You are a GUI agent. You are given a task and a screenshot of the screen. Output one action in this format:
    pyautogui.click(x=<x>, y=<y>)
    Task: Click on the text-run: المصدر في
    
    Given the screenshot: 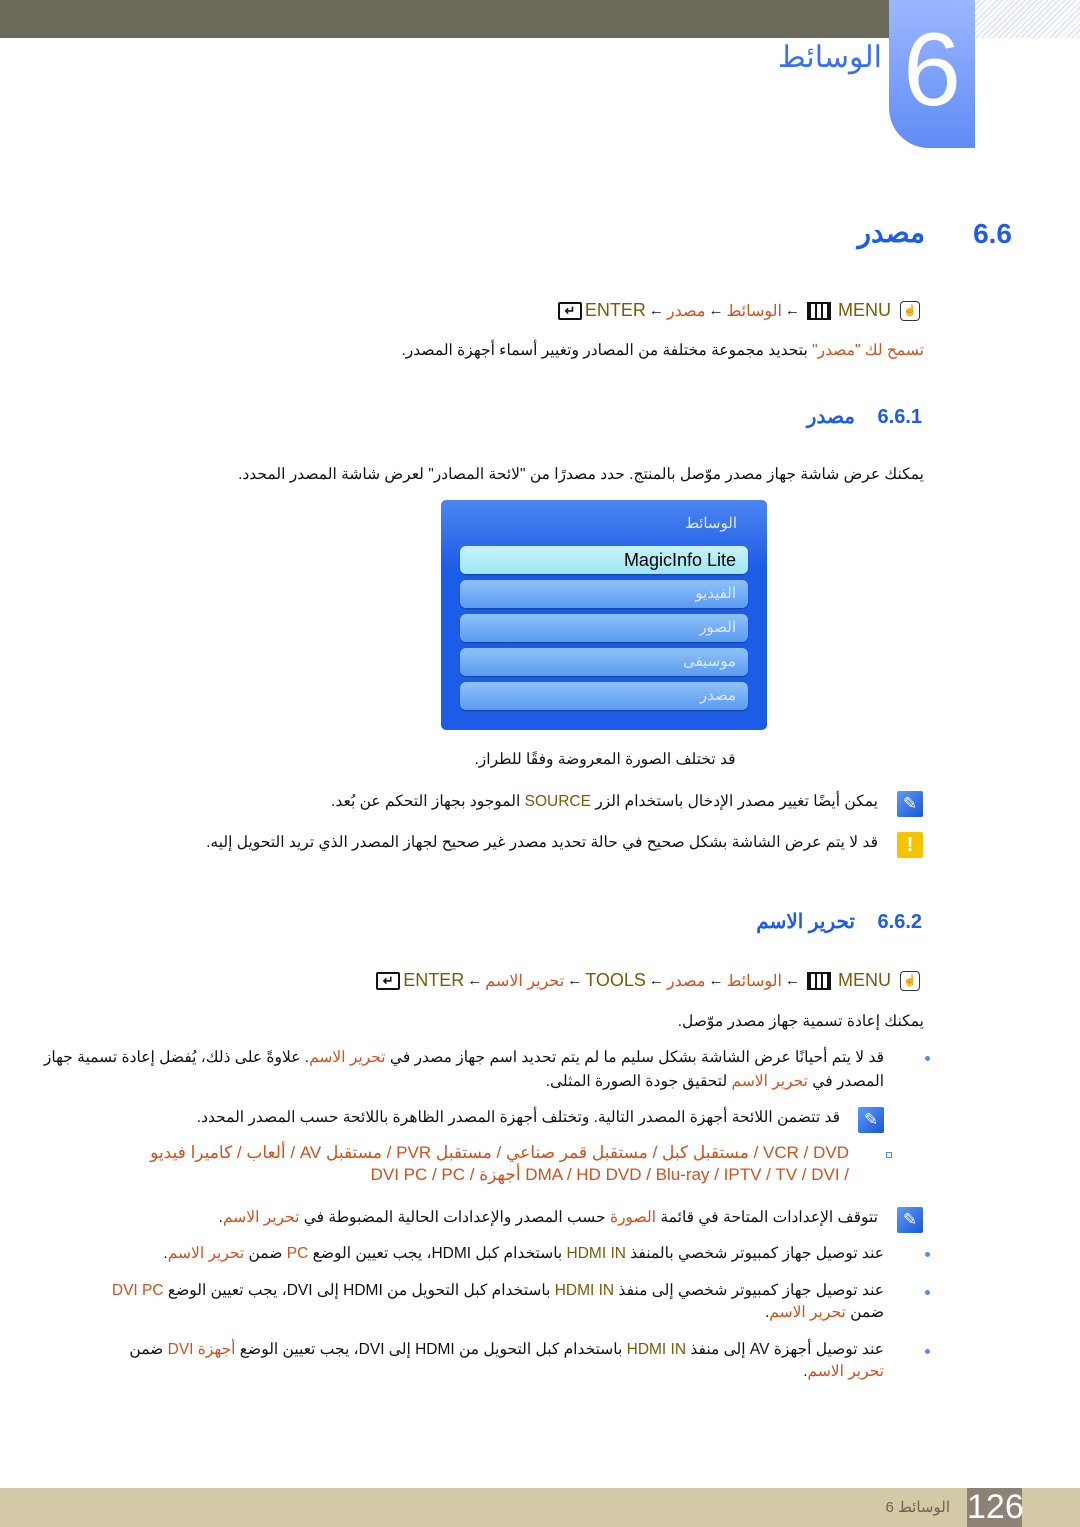 What is the action you would take?
    pyautogui.click(x=846, y=1081)
    